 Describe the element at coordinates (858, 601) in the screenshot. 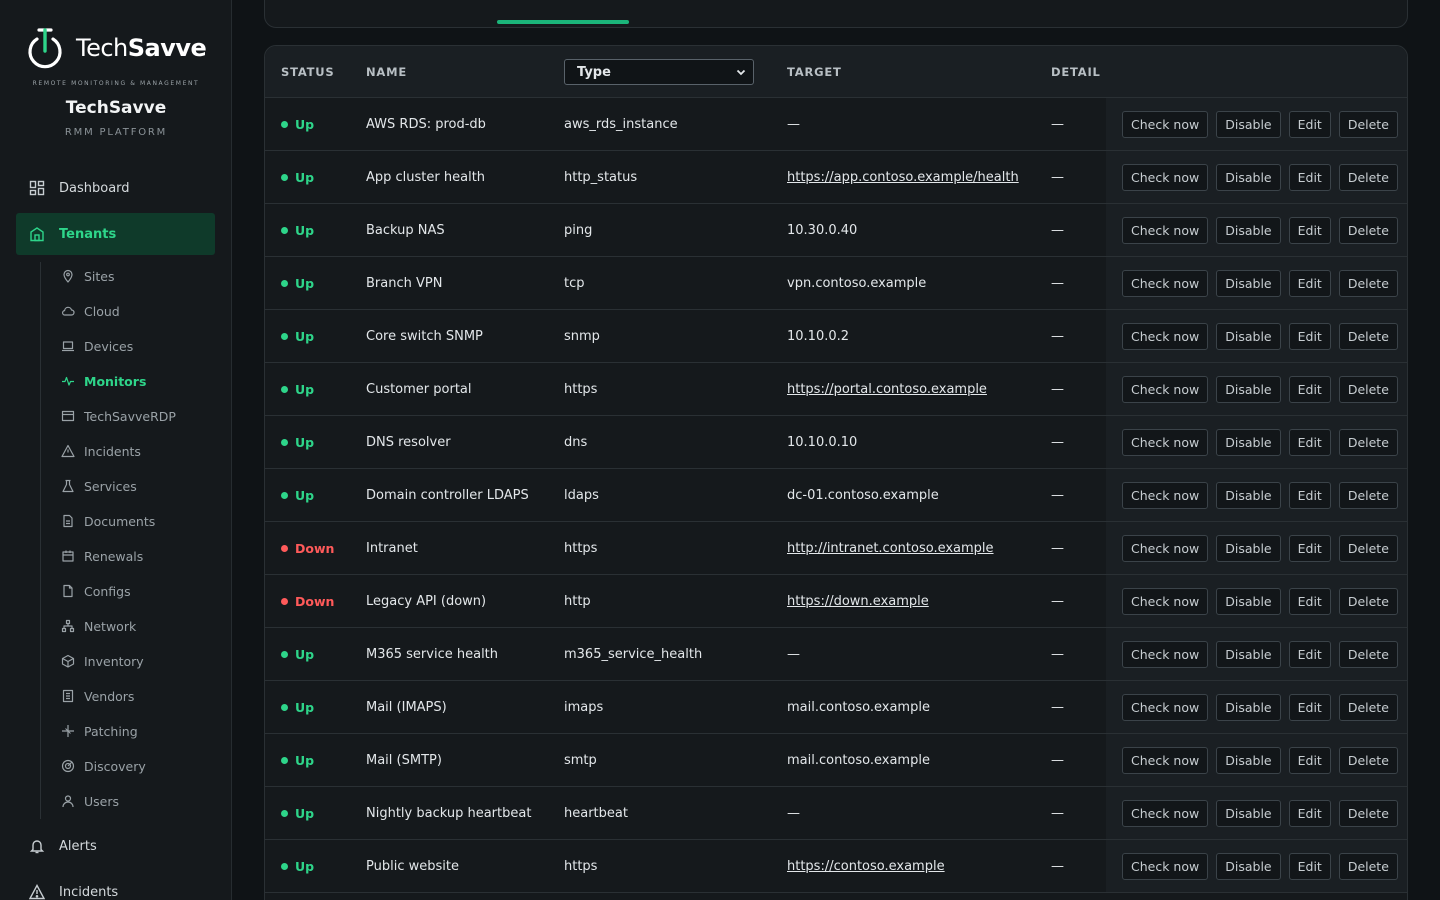

I see `target-link: https://down.example` at that location.